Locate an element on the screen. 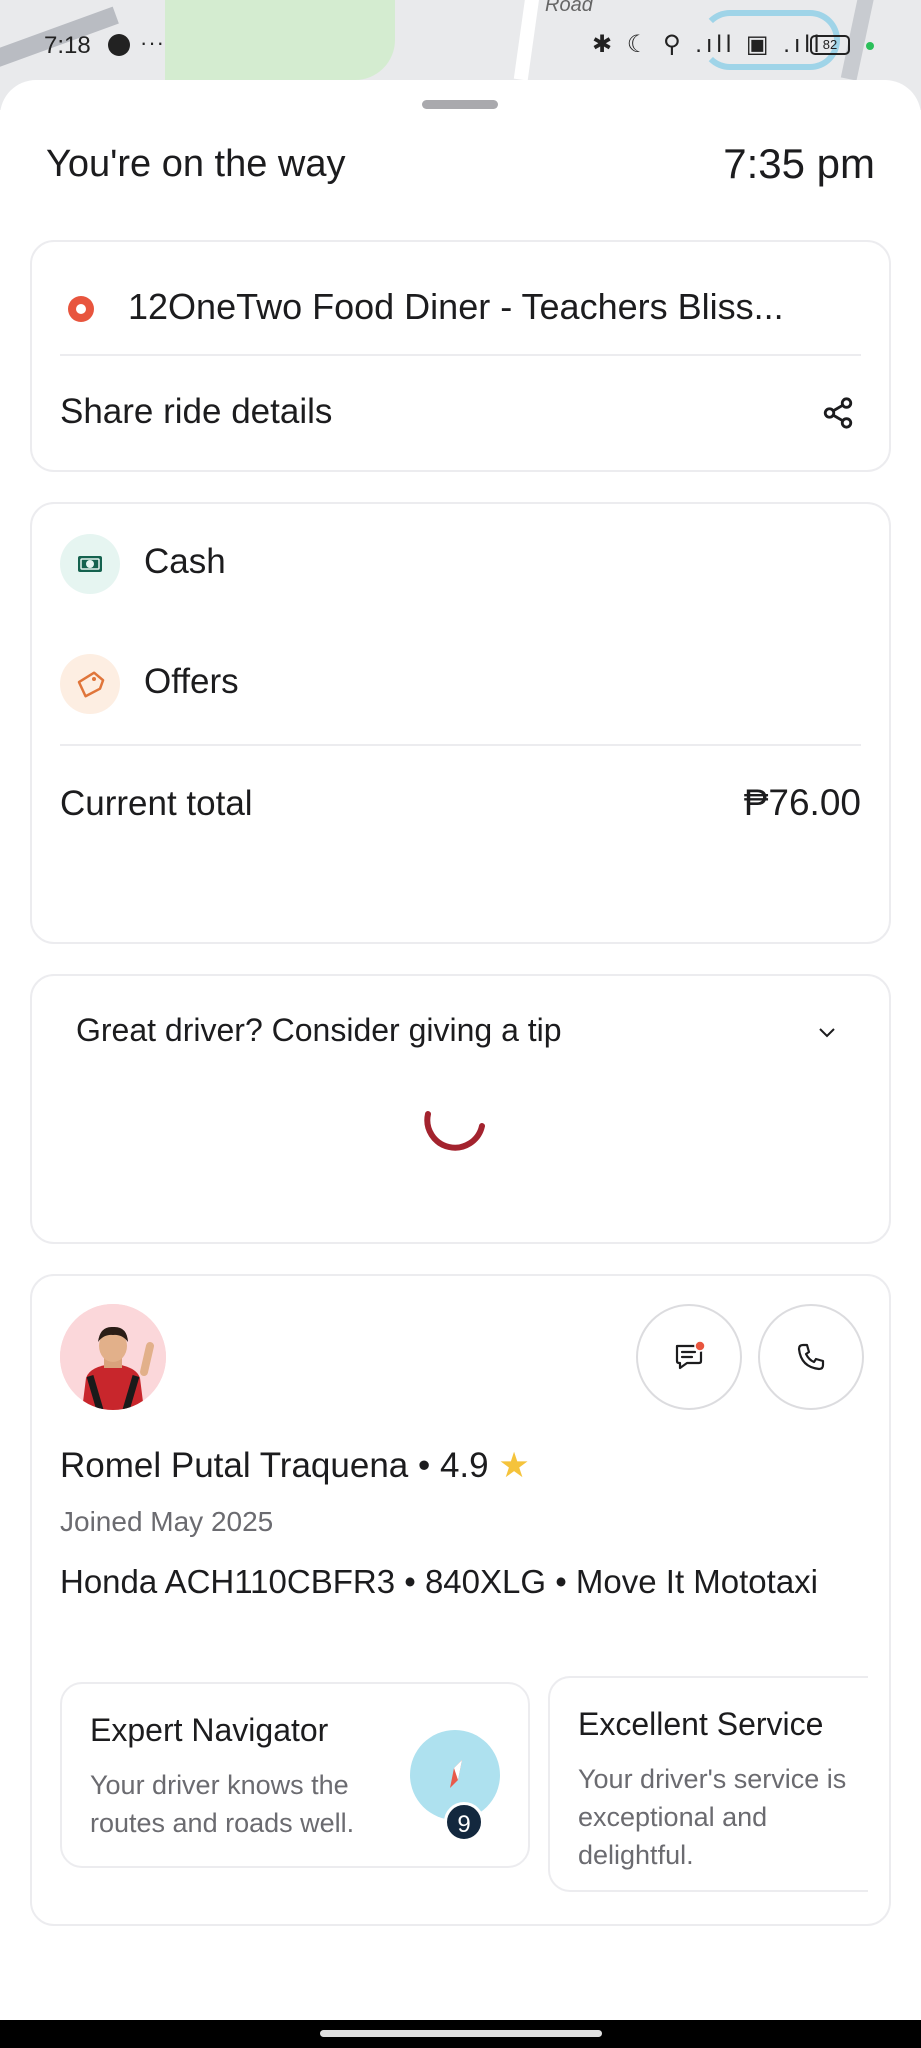 The width and height of the screenshot is (921, 2048). driver-avatar is located at coordinates (113, 1357).